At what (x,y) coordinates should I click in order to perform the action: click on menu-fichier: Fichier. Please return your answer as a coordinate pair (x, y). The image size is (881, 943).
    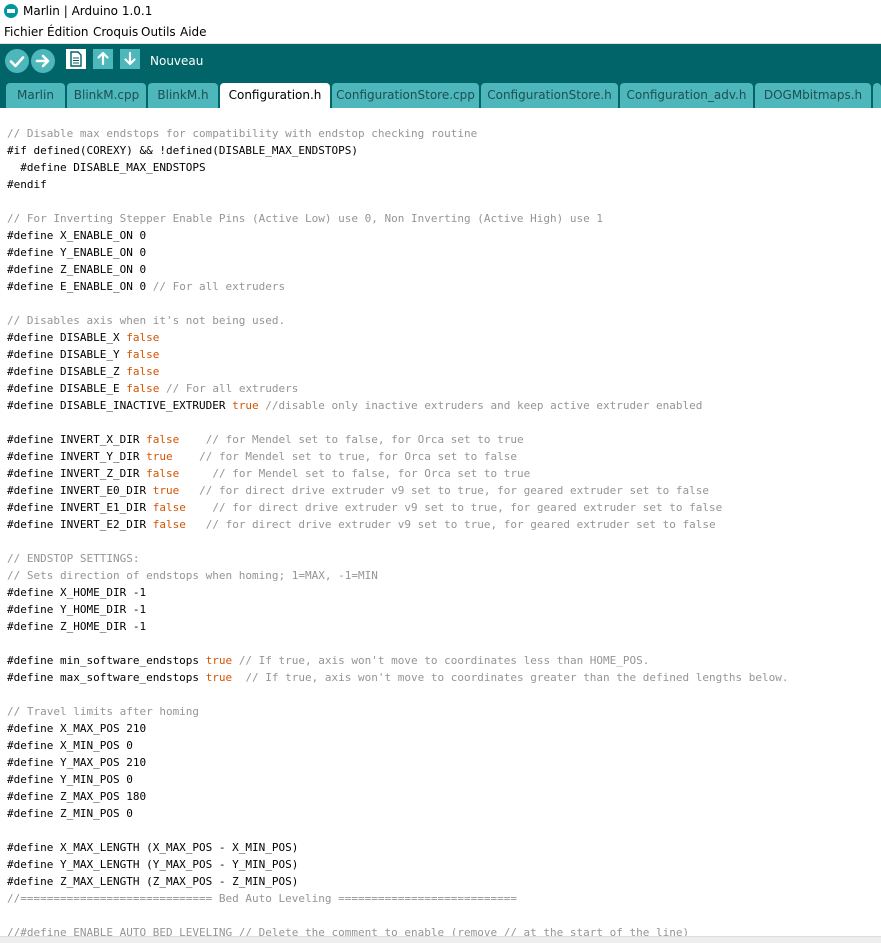
    Looking at the image, I should click on (23, 32).